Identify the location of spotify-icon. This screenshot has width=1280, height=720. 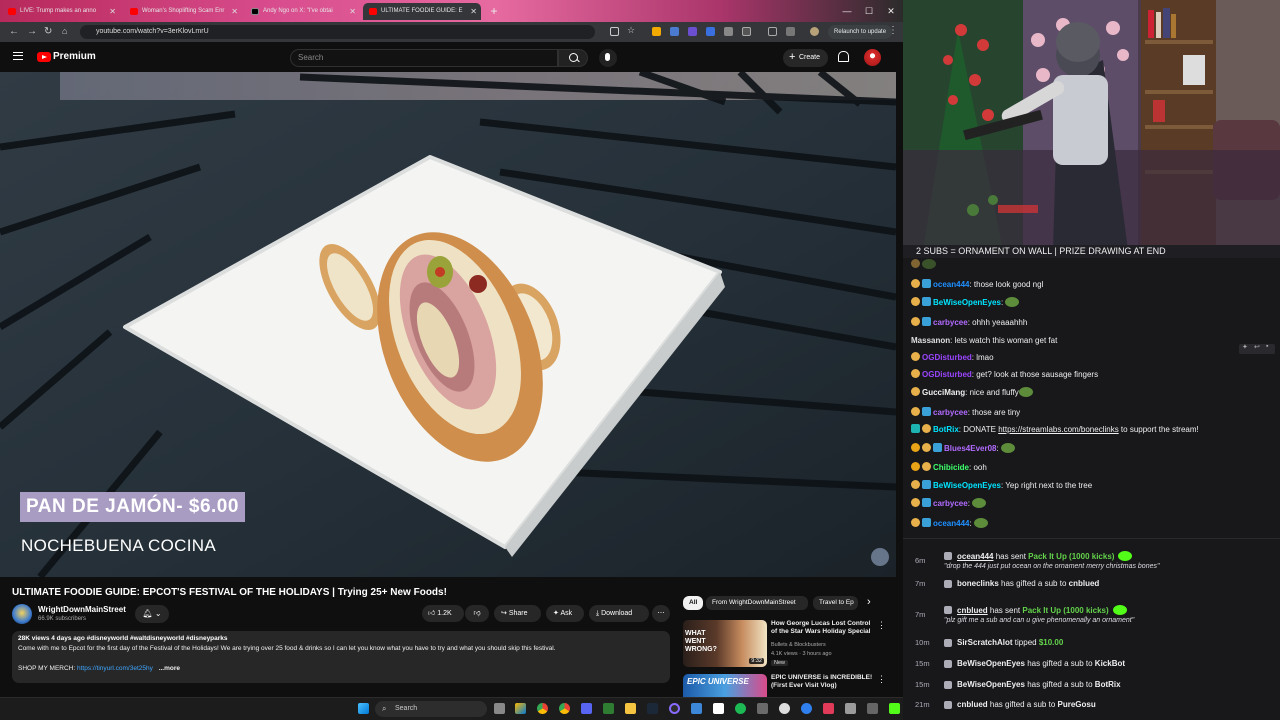
(740, 708).